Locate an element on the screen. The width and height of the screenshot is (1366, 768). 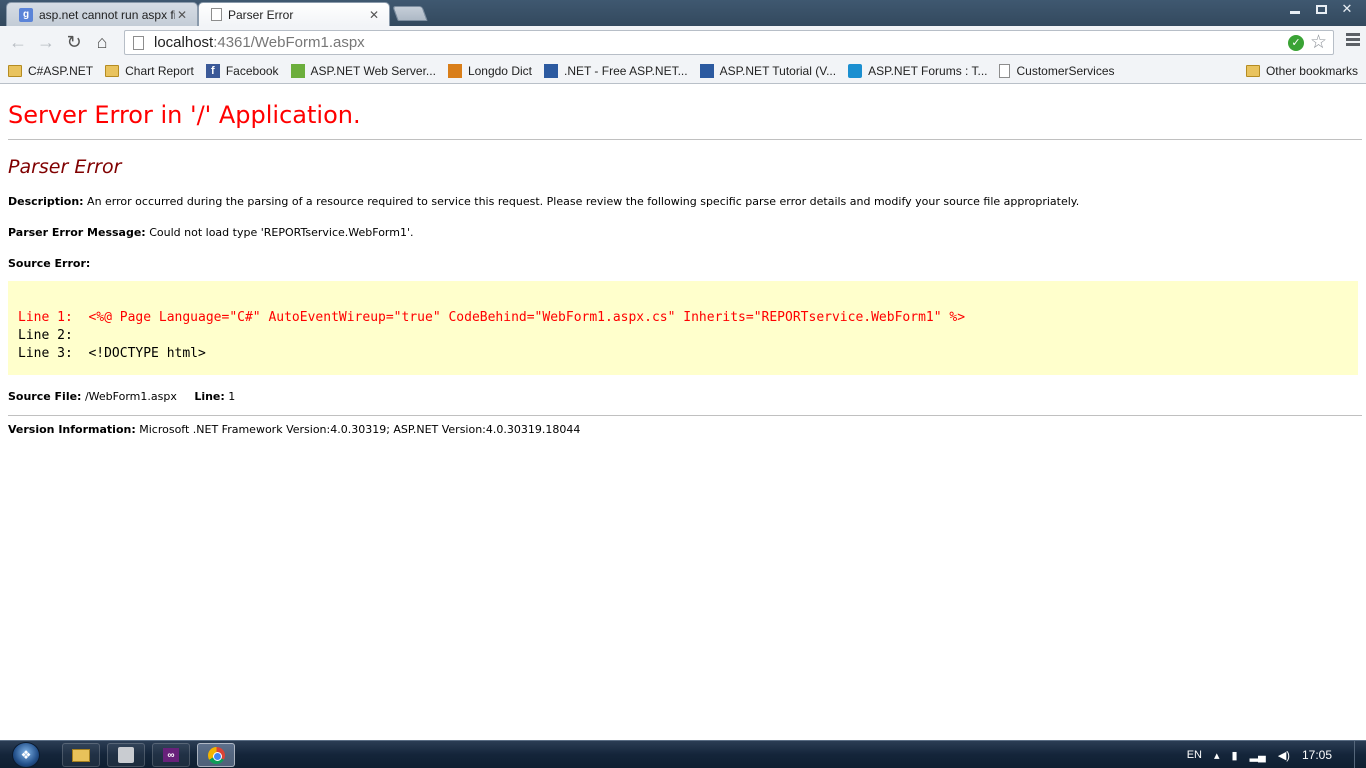
address-bar: localhost:4361/WebForm1.aspx ✓ ☆ is located at coordinates (729, 42).